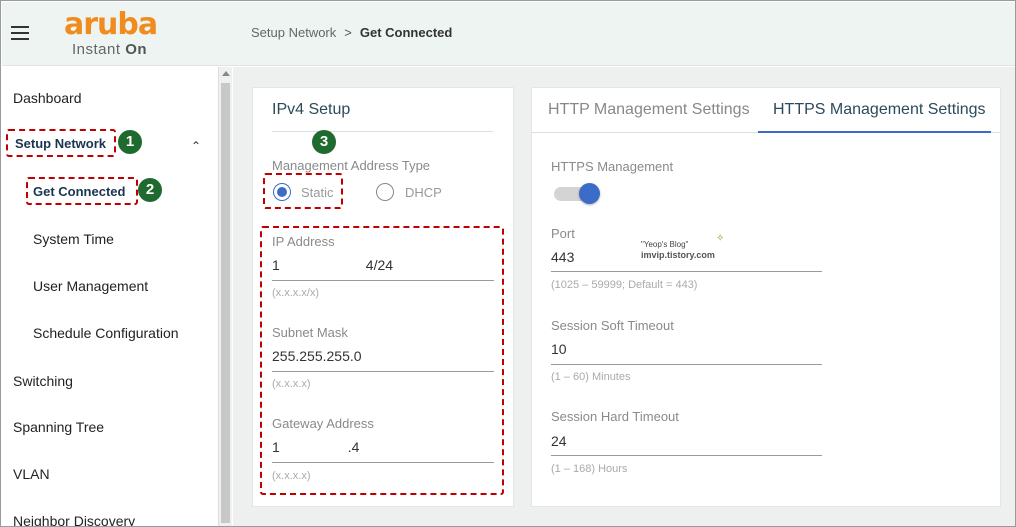 The width and height of the screenshot is (1016, 527). I want to click on annotation-box-ip-fields, so click(382, 360).